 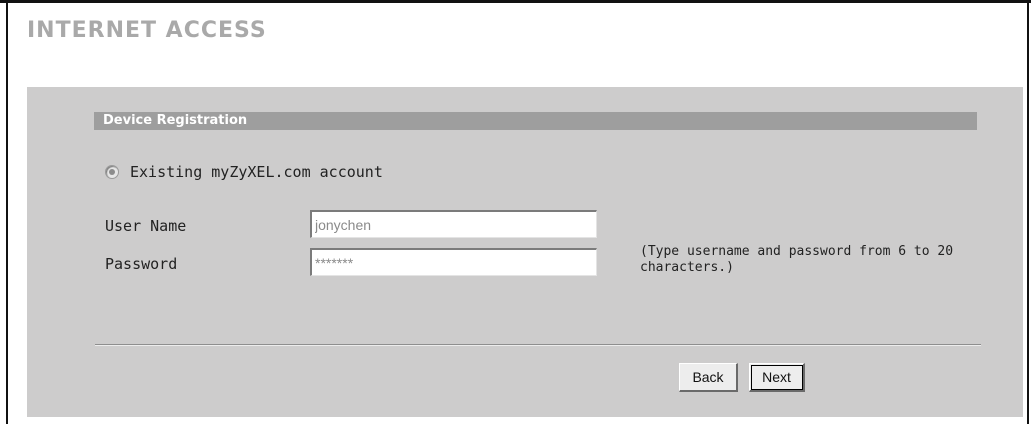 I want to click on existing-account-option: Existing myZyXEL.com account, so click(x=244, y=172).